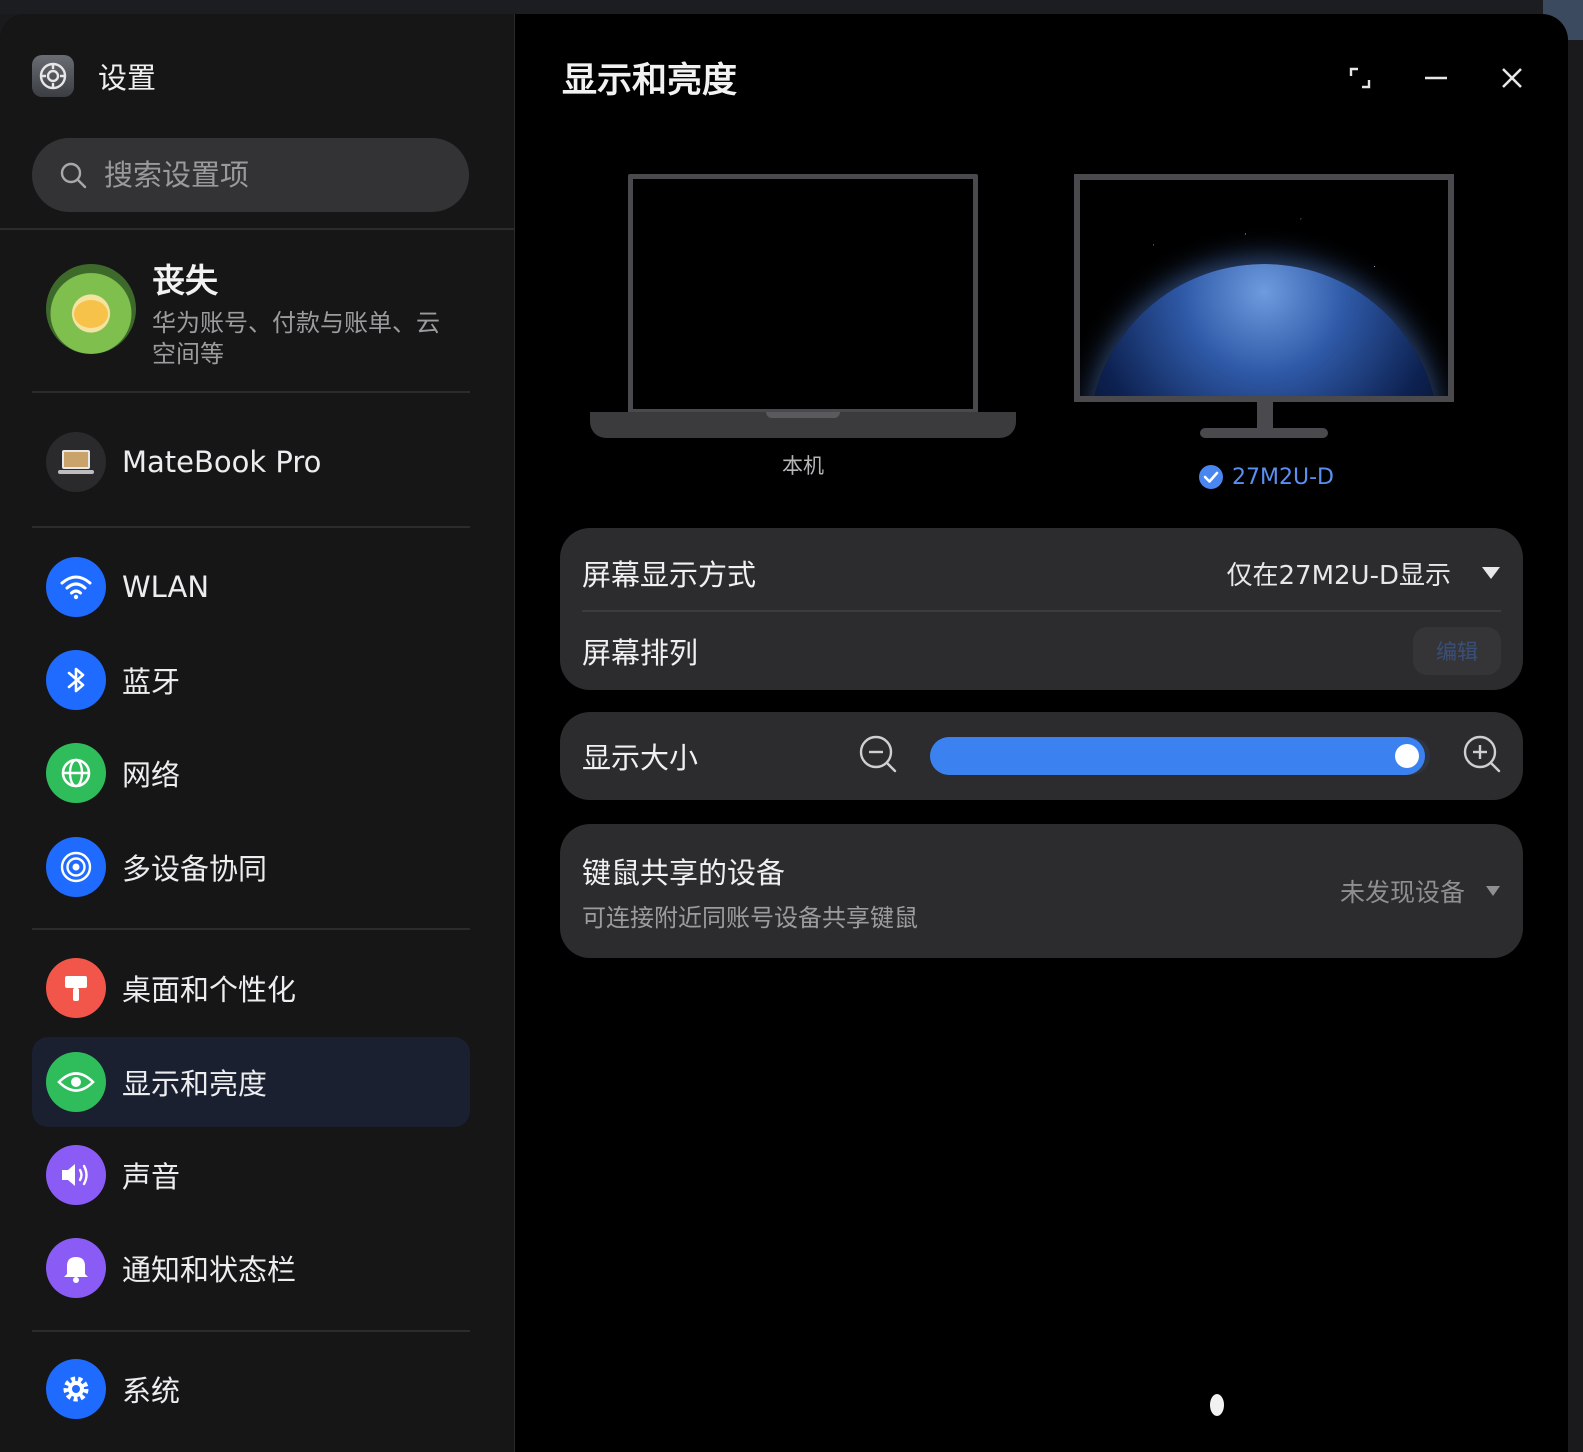 This screenshot has width=1583, height=1452. I want to click on external-screen-label: 27M2U-D, so click(1266, 477).